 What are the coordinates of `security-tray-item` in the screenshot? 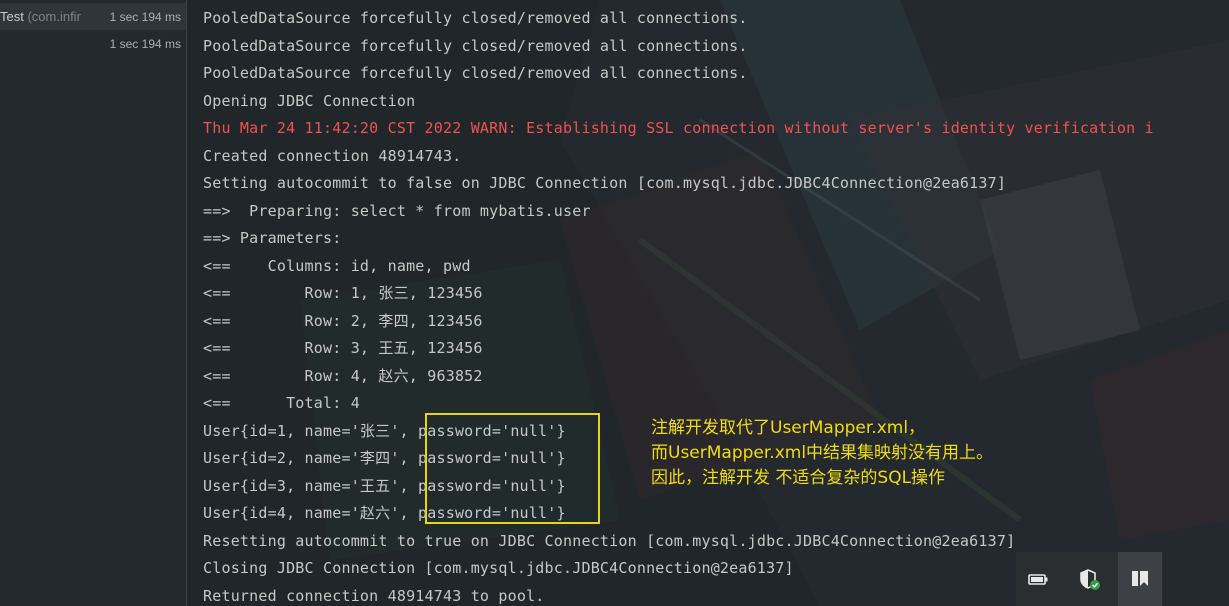 It's located at (1089, 579).